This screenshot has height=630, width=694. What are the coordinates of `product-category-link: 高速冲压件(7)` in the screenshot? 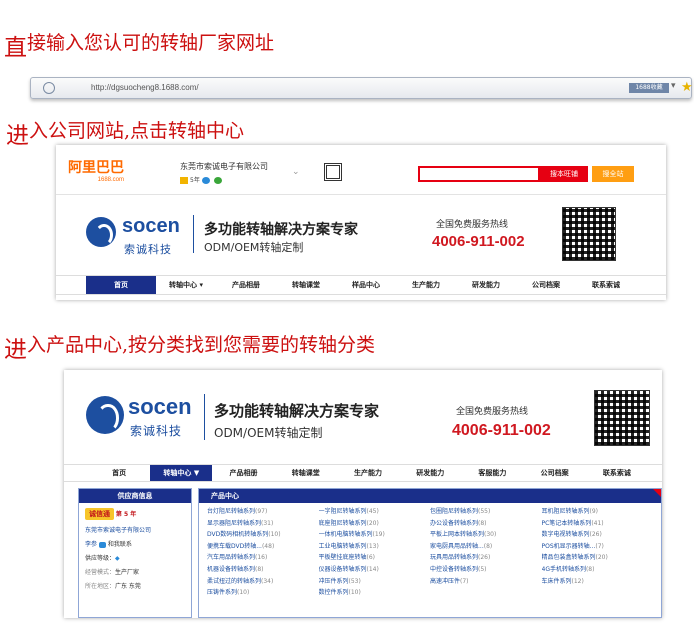 It's located at (486, 582).